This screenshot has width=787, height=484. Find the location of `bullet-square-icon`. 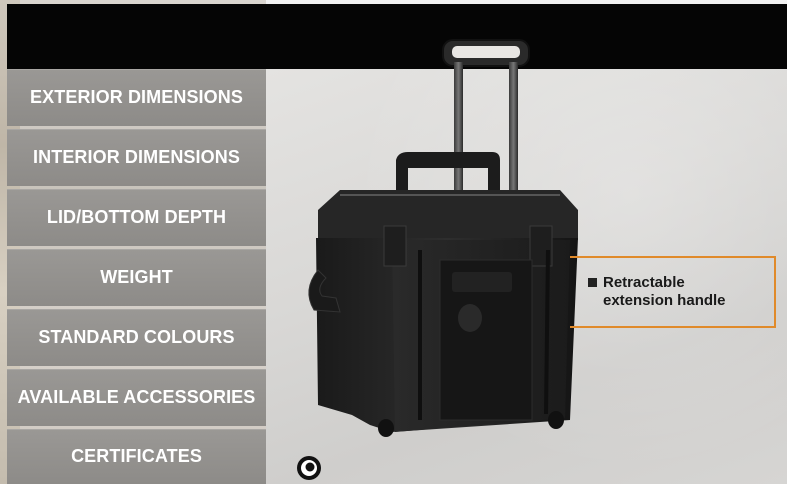

bullet-square-icon is located at coordinates (592, 282).